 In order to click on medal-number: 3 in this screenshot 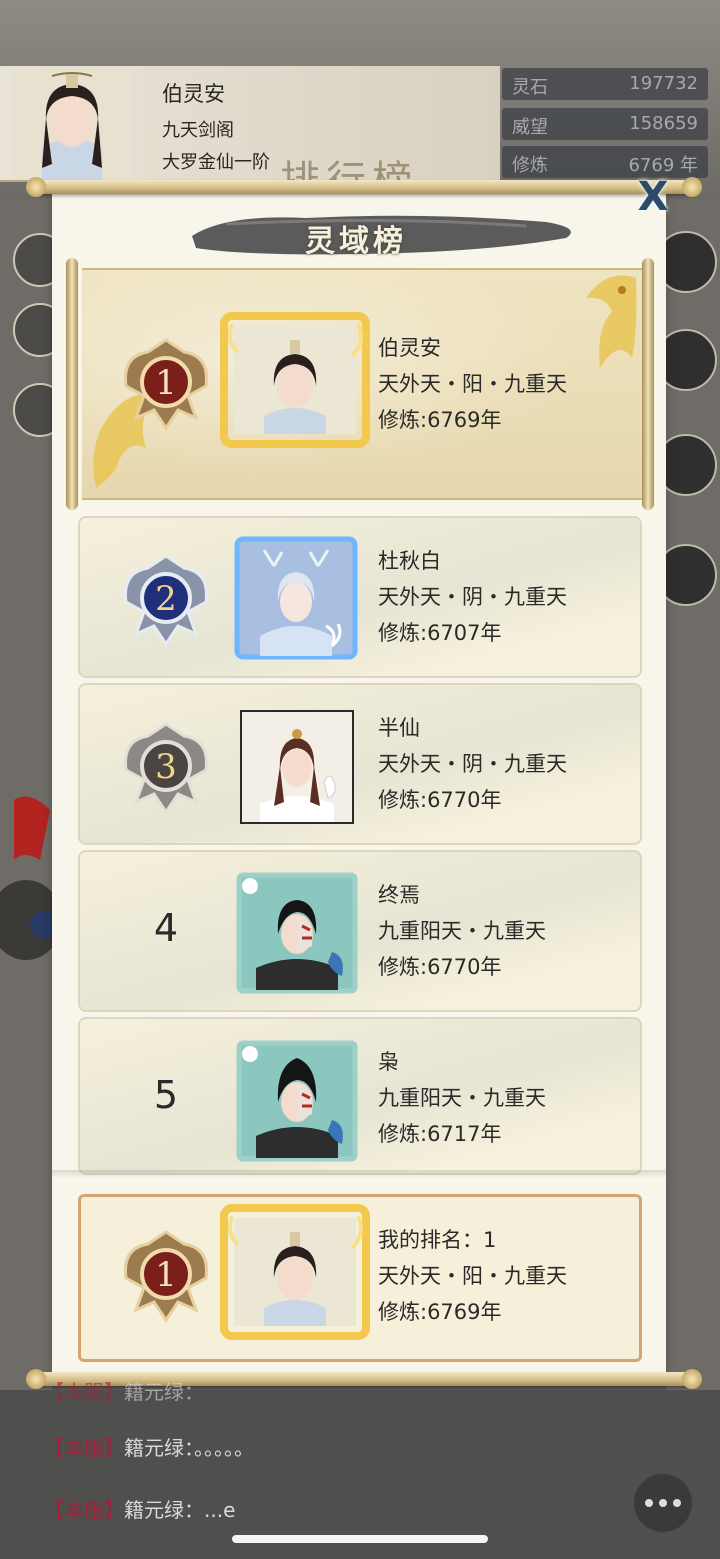, I will do `click(166, 767)`.